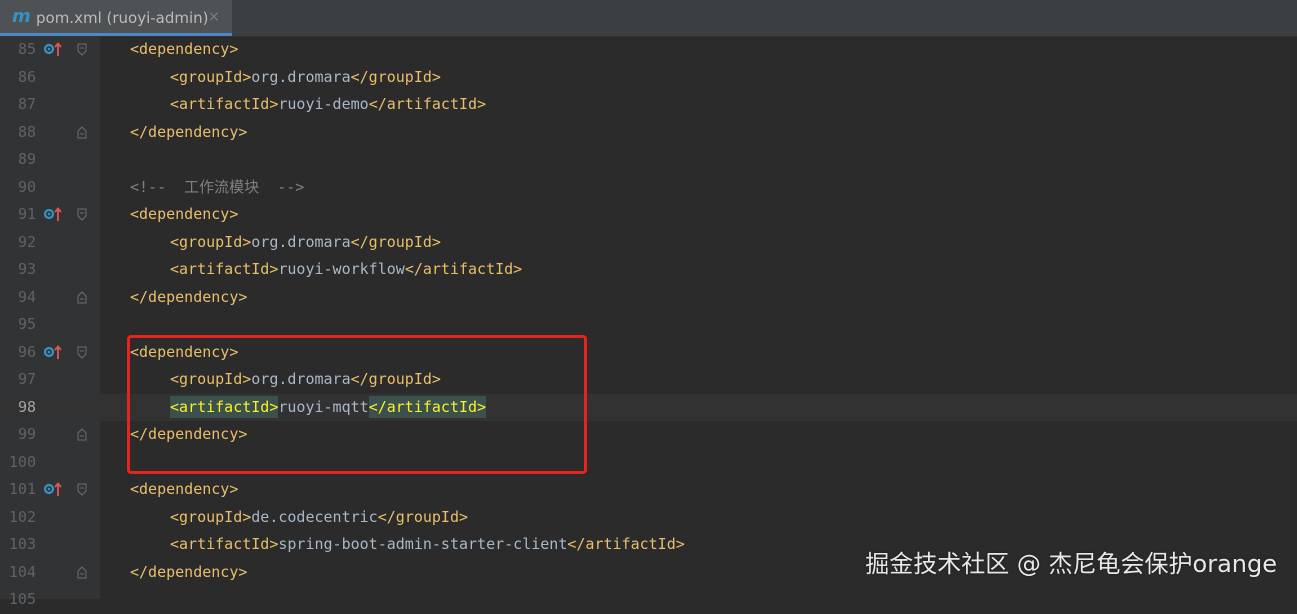  What do you see at coordinates (22, 571) in the screenshot?
I see `line-number: 104` at bounding box center [22, 571].